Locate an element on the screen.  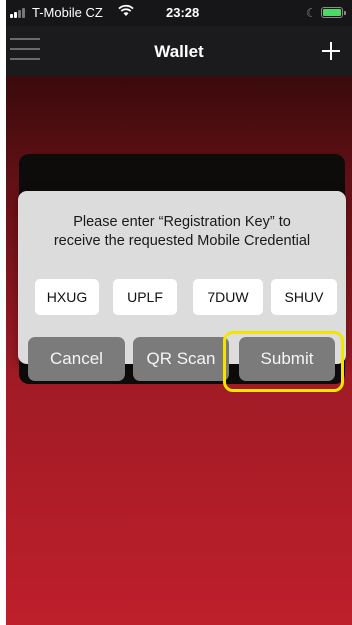
carrier-name: T-Mobile CZ is located at coordinates (67, 12).